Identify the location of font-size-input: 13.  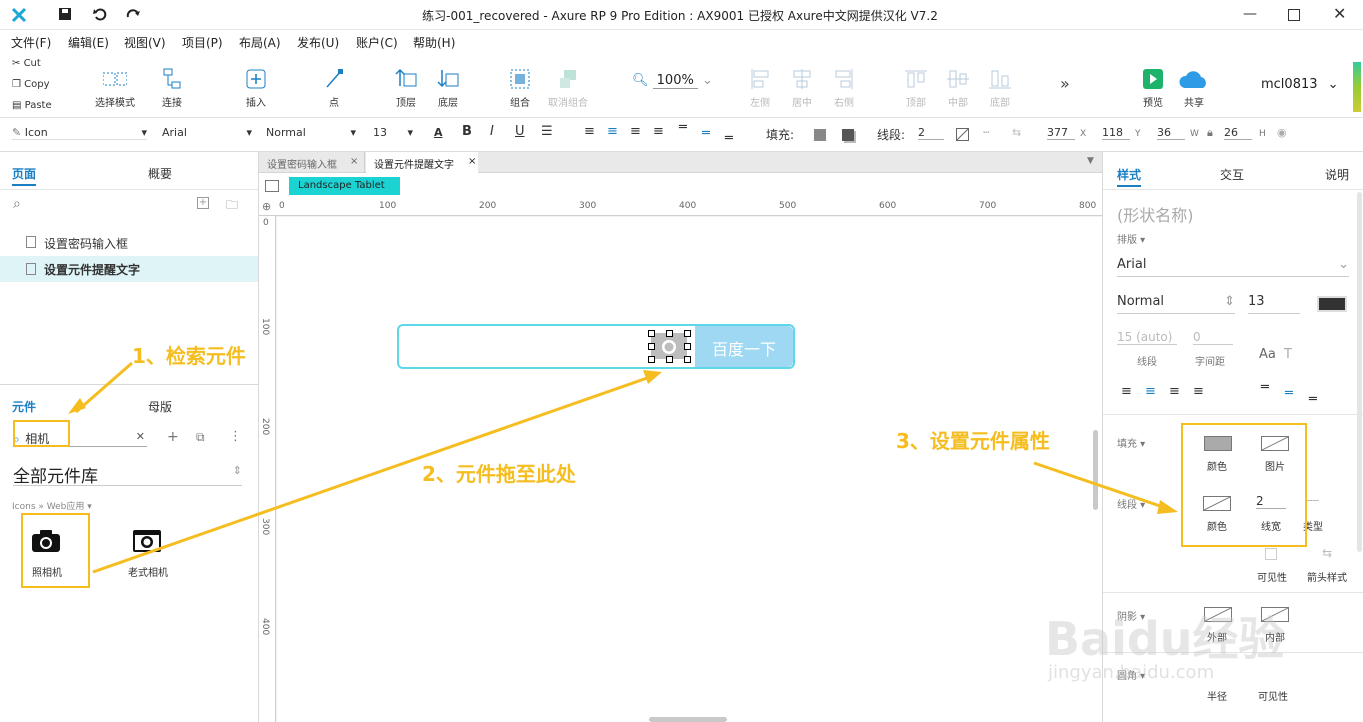
(1274, 304).